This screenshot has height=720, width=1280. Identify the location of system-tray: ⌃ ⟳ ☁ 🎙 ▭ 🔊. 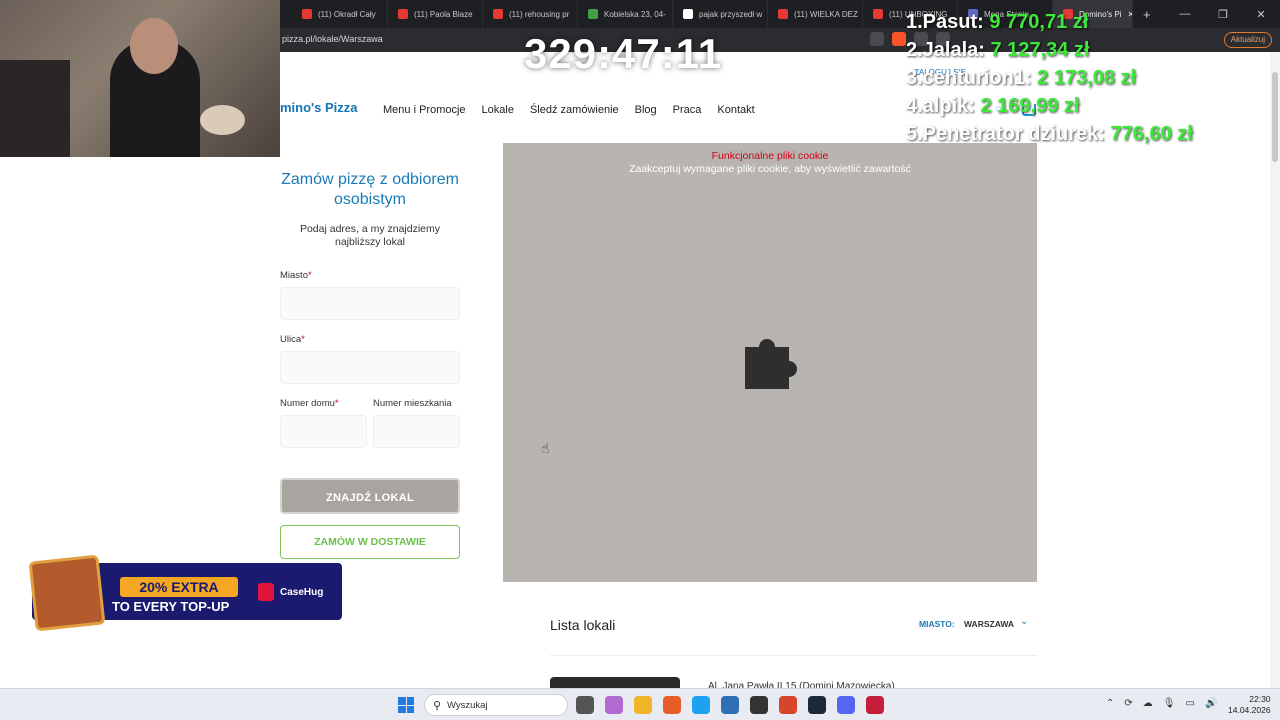
(1161, 703).